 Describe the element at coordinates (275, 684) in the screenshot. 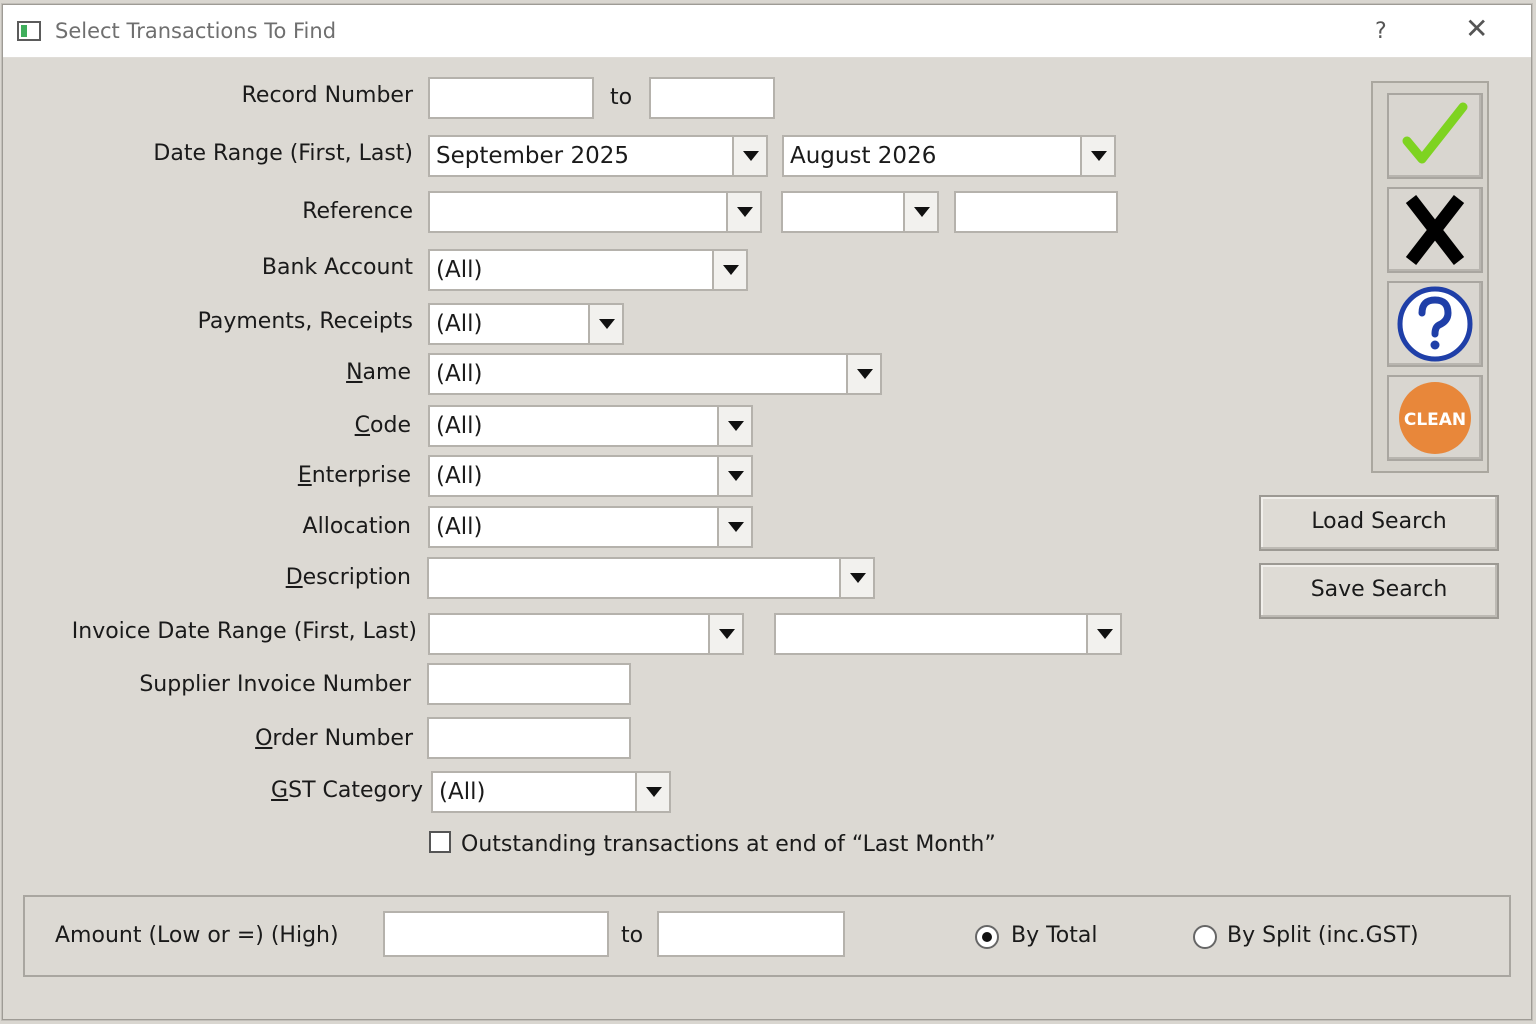

I see `supplier-invoice-number-label: Supplier Invoice Number` at that location.